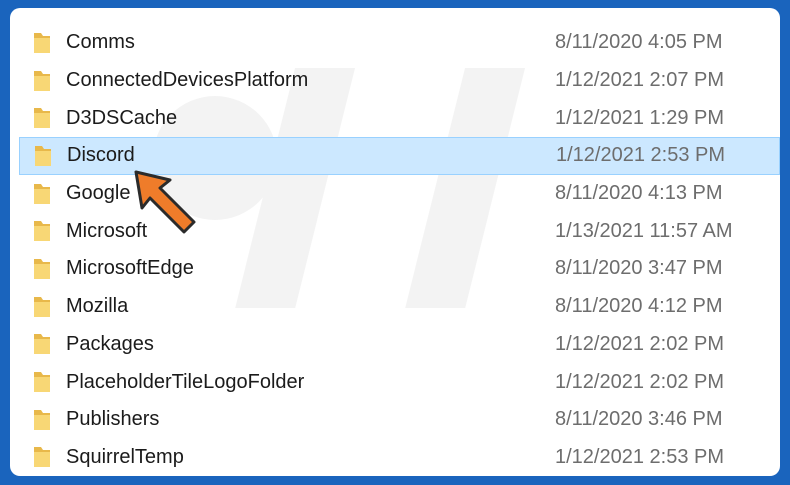 The image size is (790, 485). What do you see at coordinates (639, 268) in the screenshot?
I see `date-modified: 8/11/2020 3:47 PM` at bounding box center [639, 268].